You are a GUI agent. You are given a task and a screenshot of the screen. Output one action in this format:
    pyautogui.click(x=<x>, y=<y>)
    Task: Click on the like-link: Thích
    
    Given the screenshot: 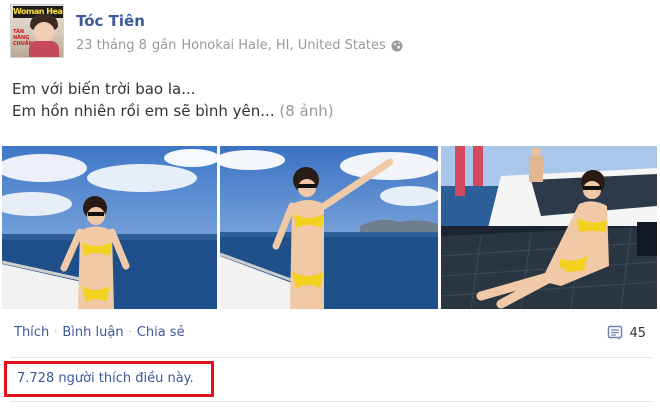 What is the action you would take?
    pyautogui.click(x=31, y=332)
    